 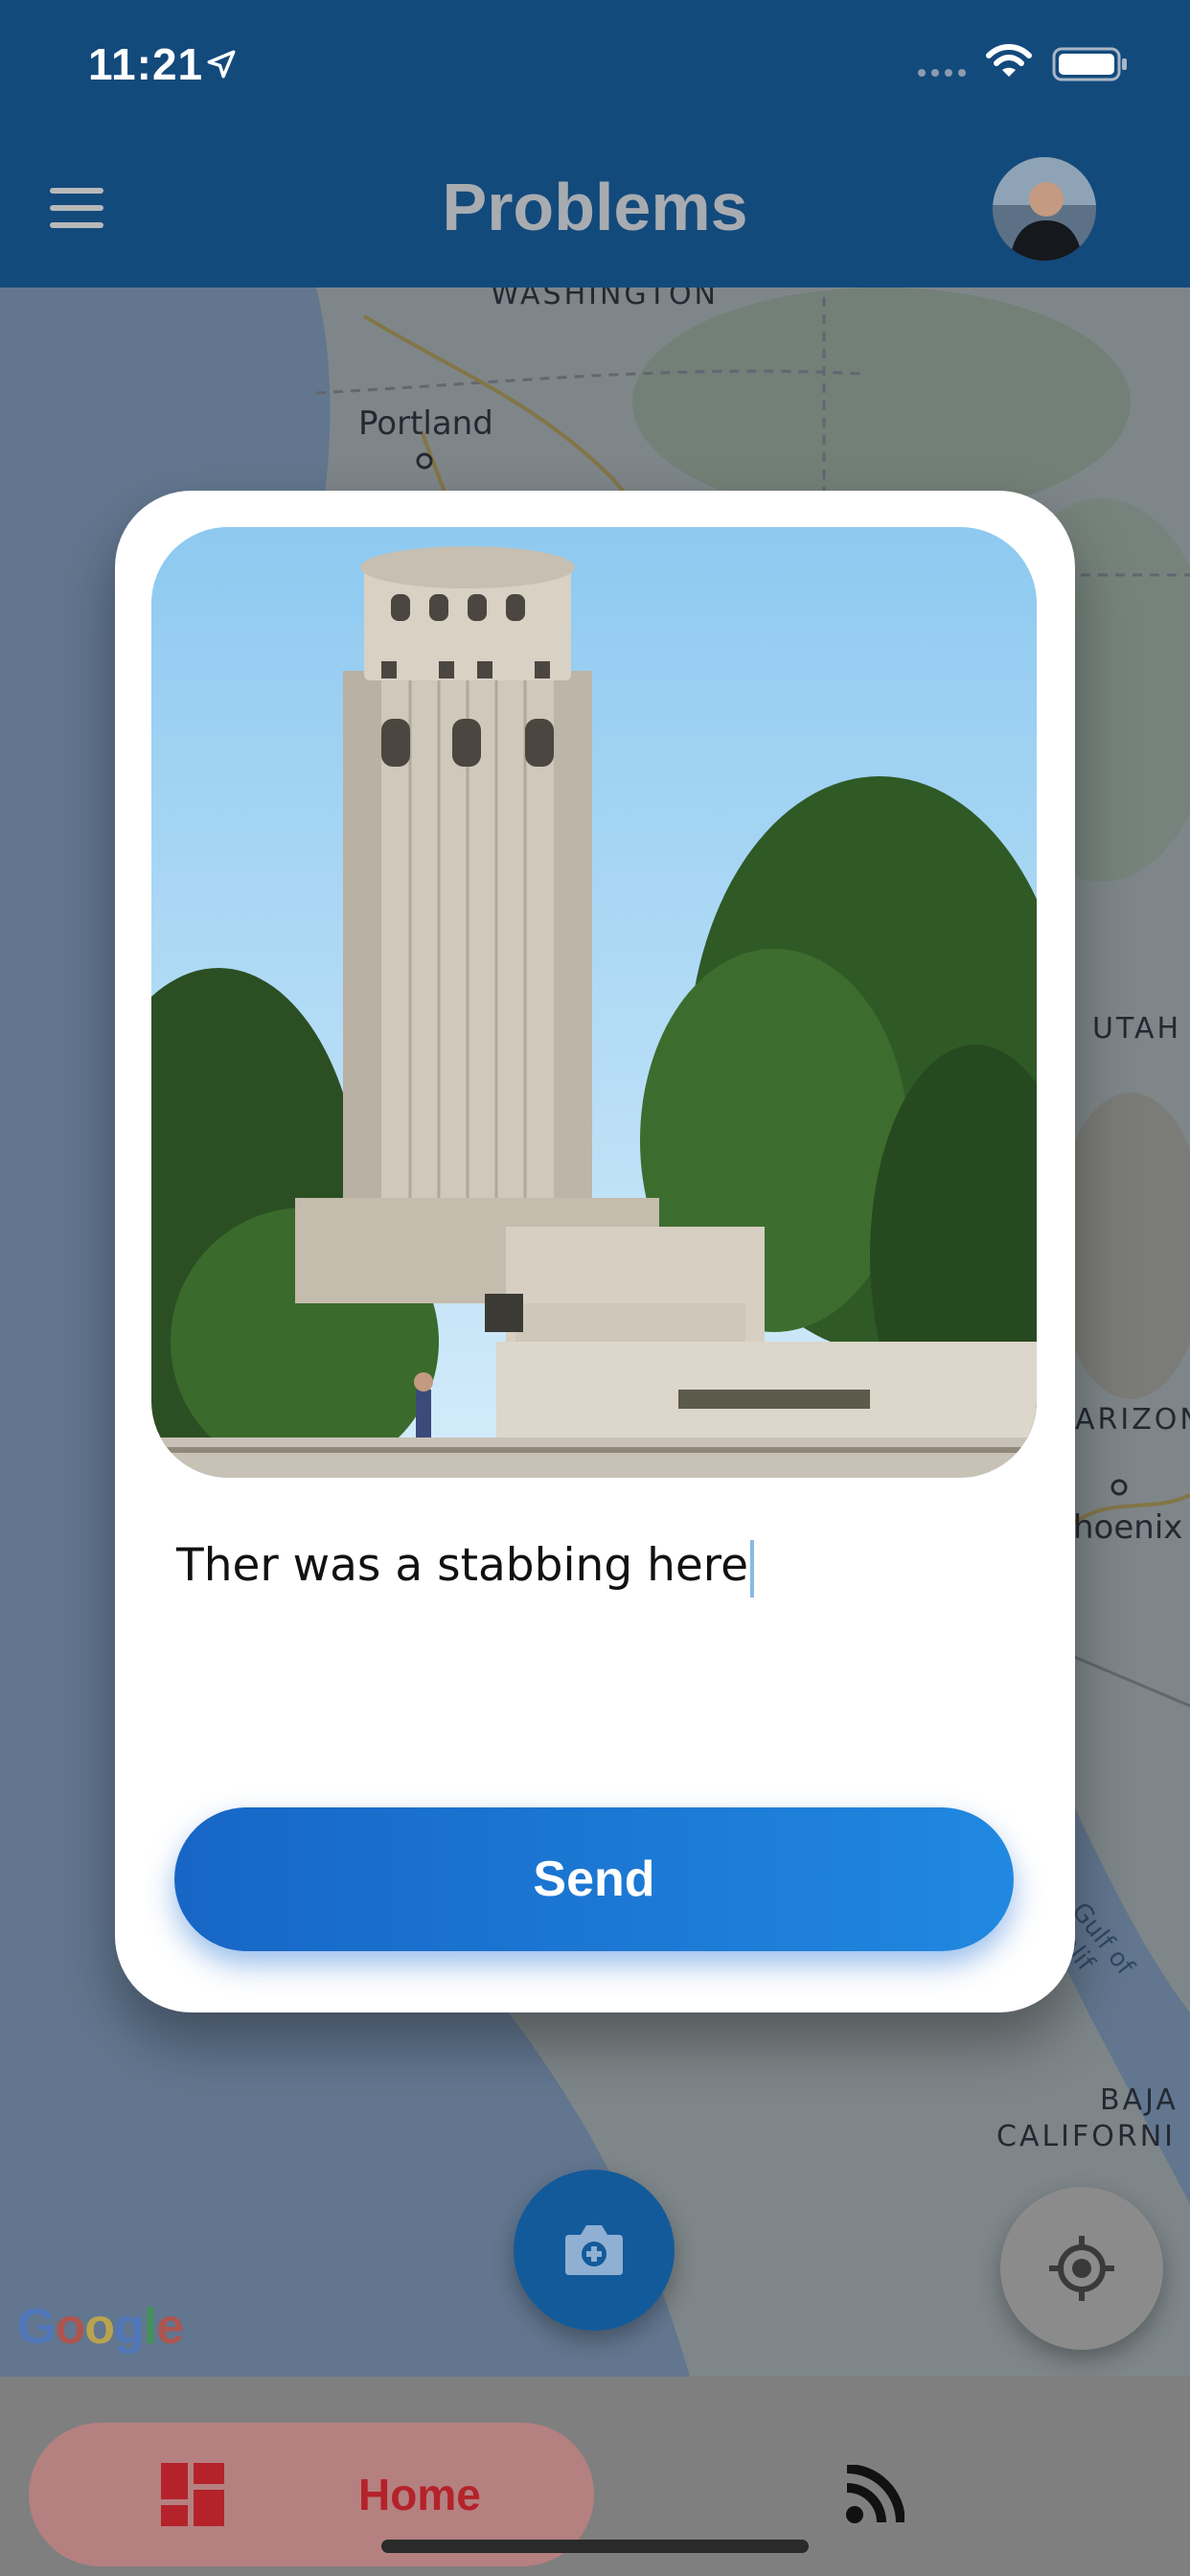 I want to click on wifi-icon, so click(x=1009, y=60).